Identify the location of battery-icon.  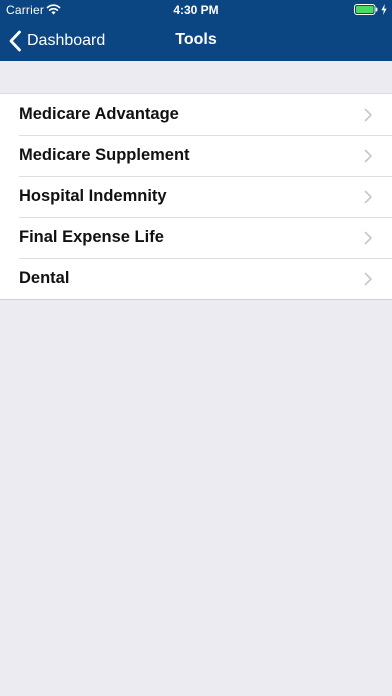
(366, 9).